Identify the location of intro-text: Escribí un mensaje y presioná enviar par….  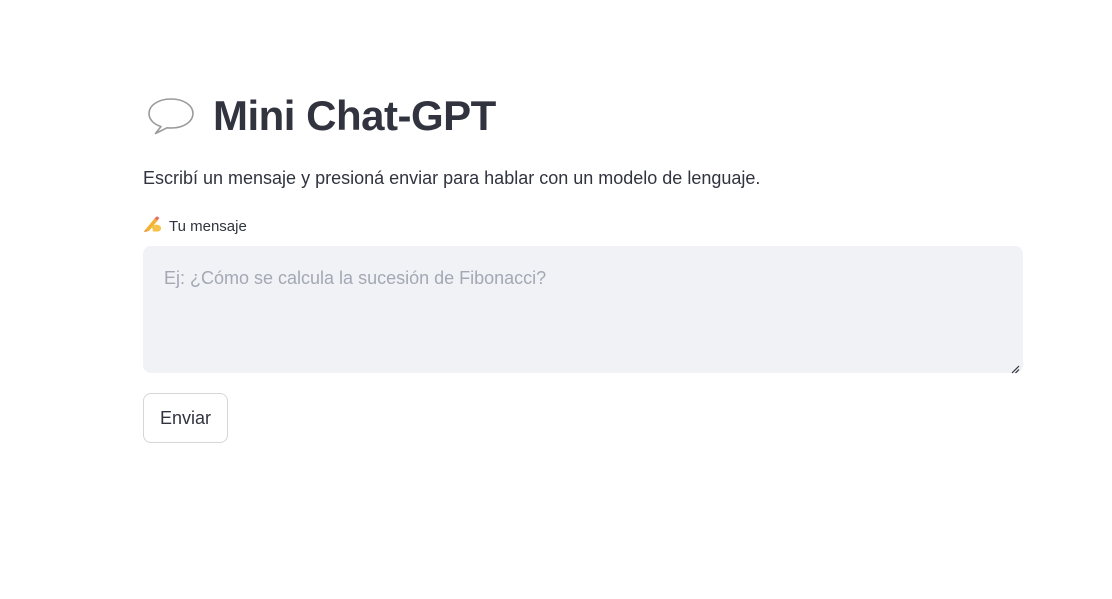
(452, 178).